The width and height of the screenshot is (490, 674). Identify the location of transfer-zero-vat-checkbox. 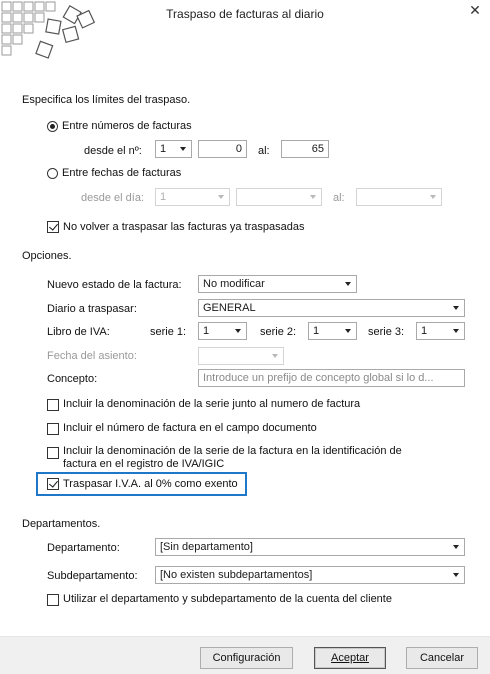
(53, 484).